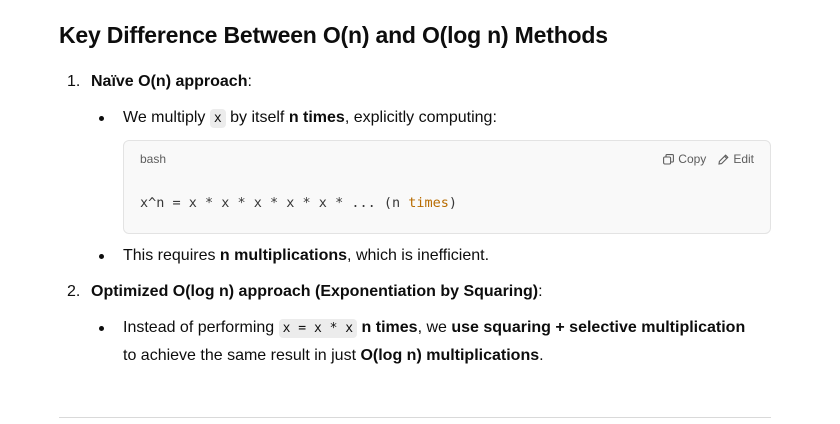  I want to click on bullet-text-bold: use squaring + selective multiplication, so click(598, 327).